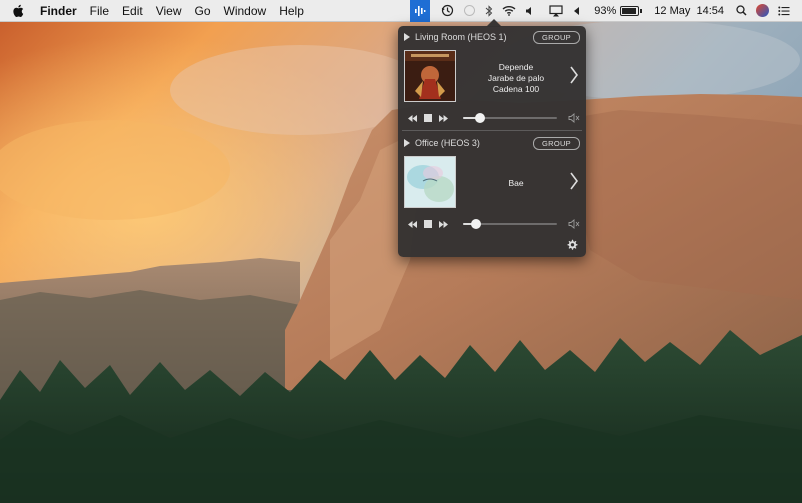  I want to click on menu-edit: Edit, so click(132, 11).